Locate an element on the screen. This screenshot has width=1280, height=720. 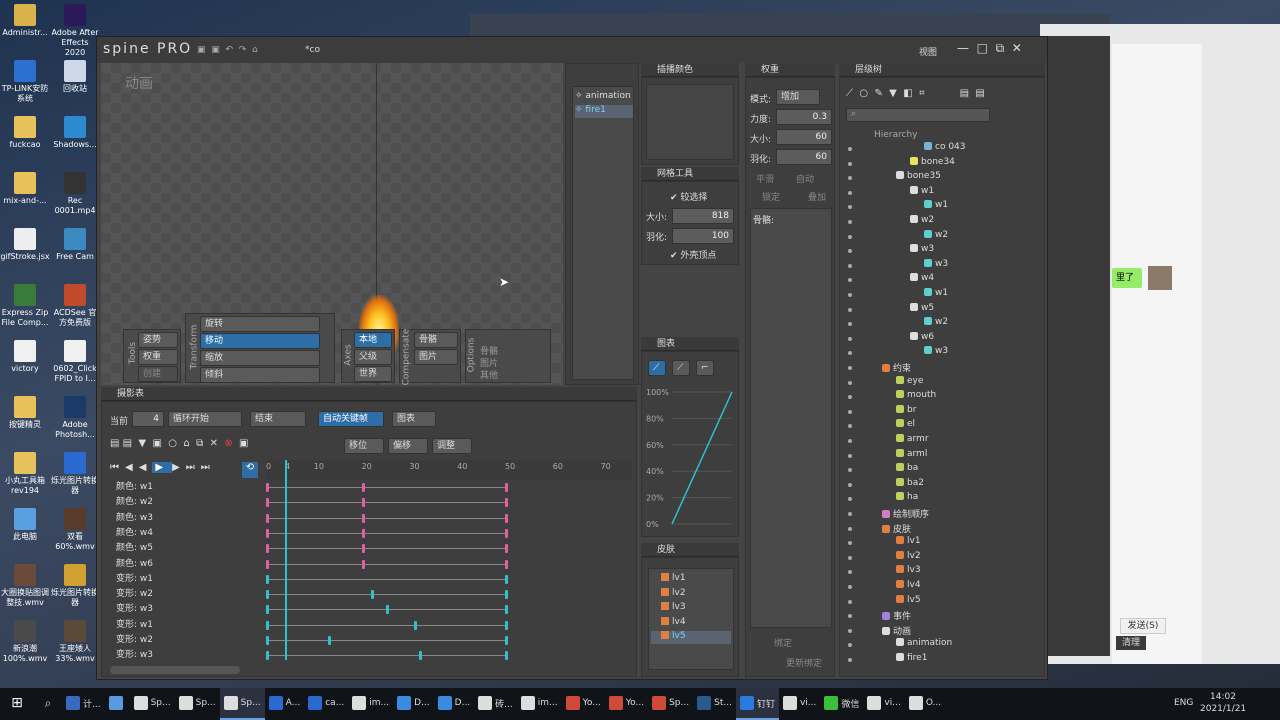
taskbar-item: 微信 is located at coordinates (841, 704).